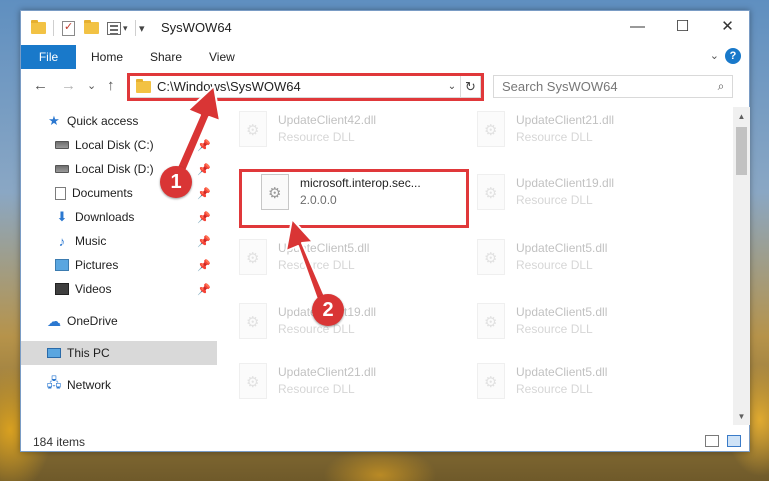  I want to click on arrow-2-shape, so click(306, 260).